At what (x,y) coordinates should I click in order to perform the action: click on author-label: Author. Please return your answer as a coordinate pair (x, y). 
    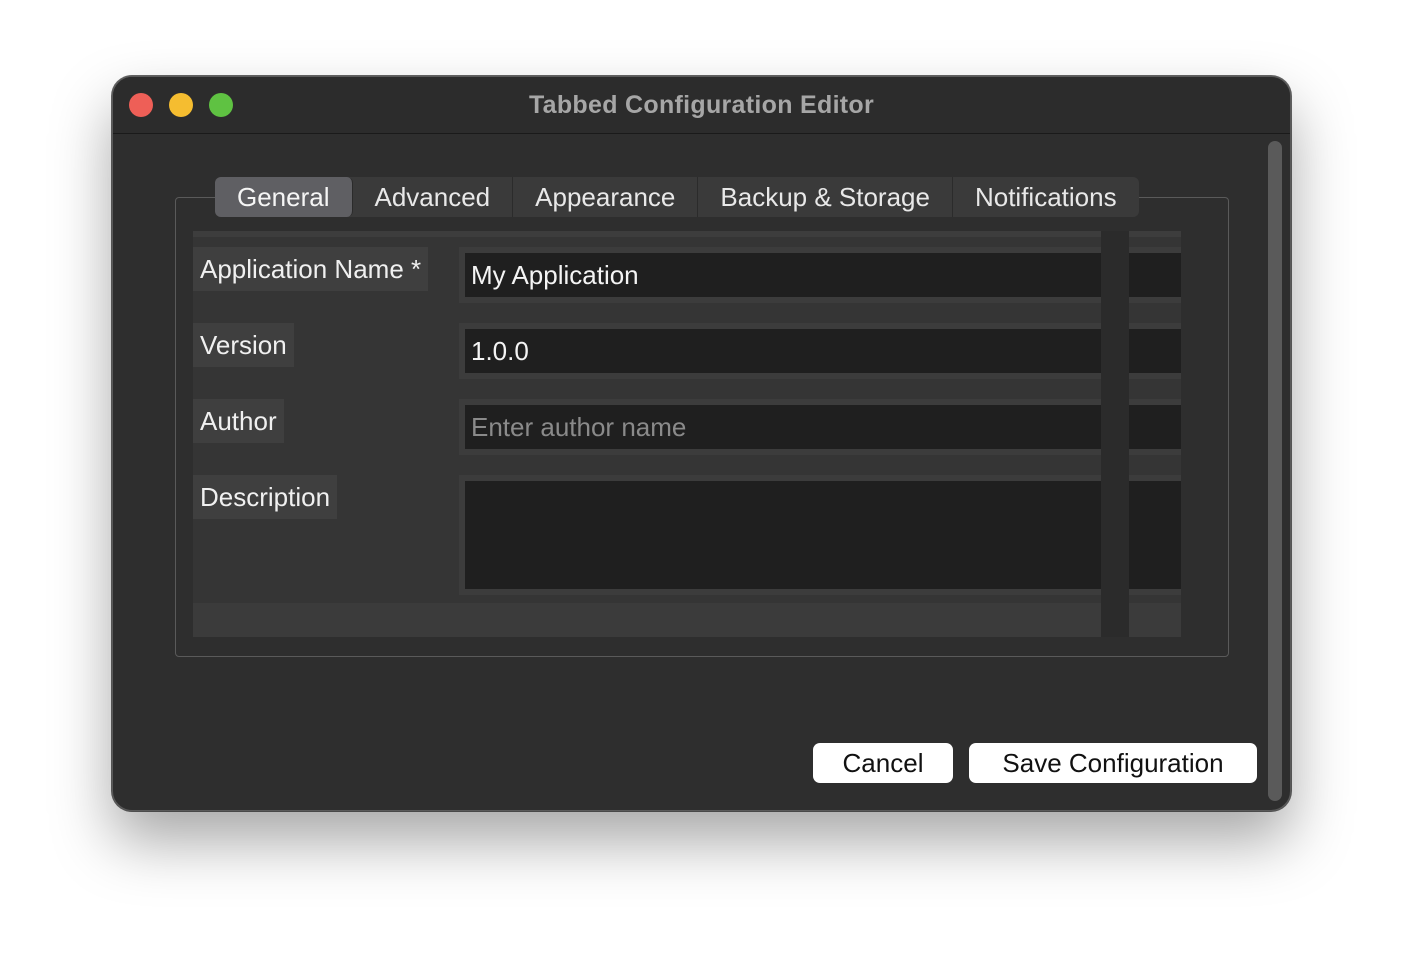
    Looking at the image, I should click on (238, 421).